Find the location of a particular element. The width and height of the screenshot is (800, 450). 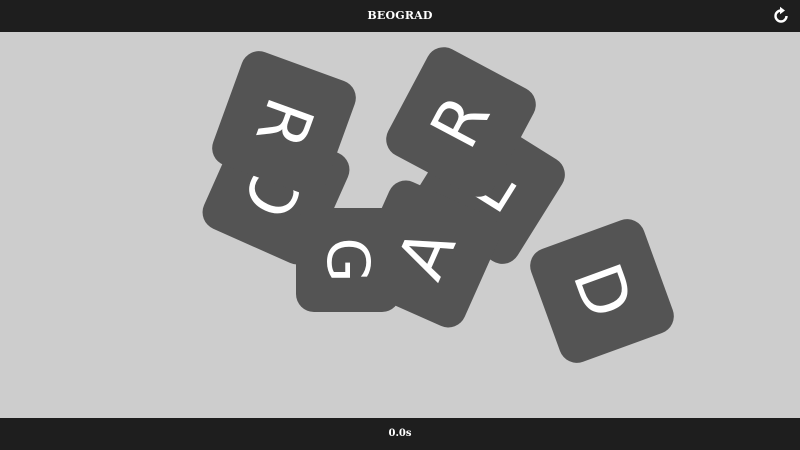

top-bar: BEOGRAD is located at coordinates (400, 16).